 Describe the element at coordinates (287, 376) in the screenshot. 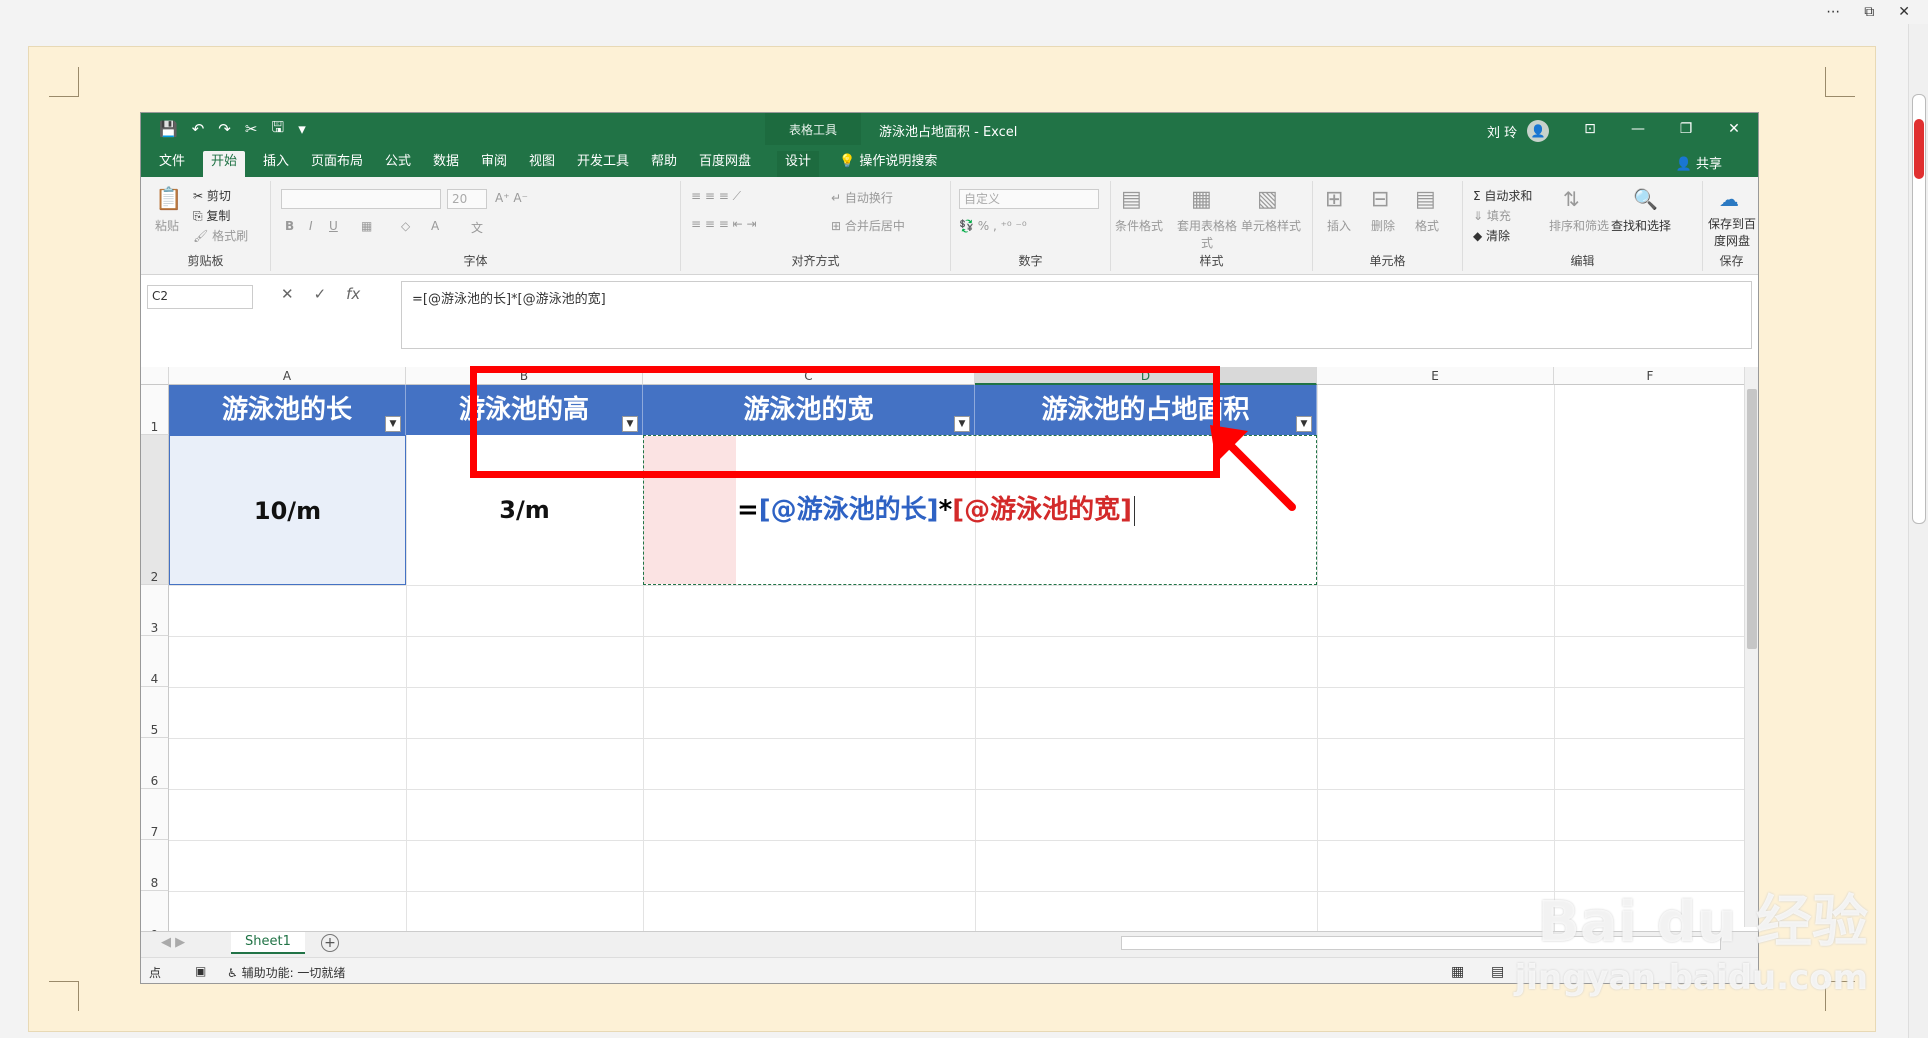

I see `column-header-a: A` at that location.